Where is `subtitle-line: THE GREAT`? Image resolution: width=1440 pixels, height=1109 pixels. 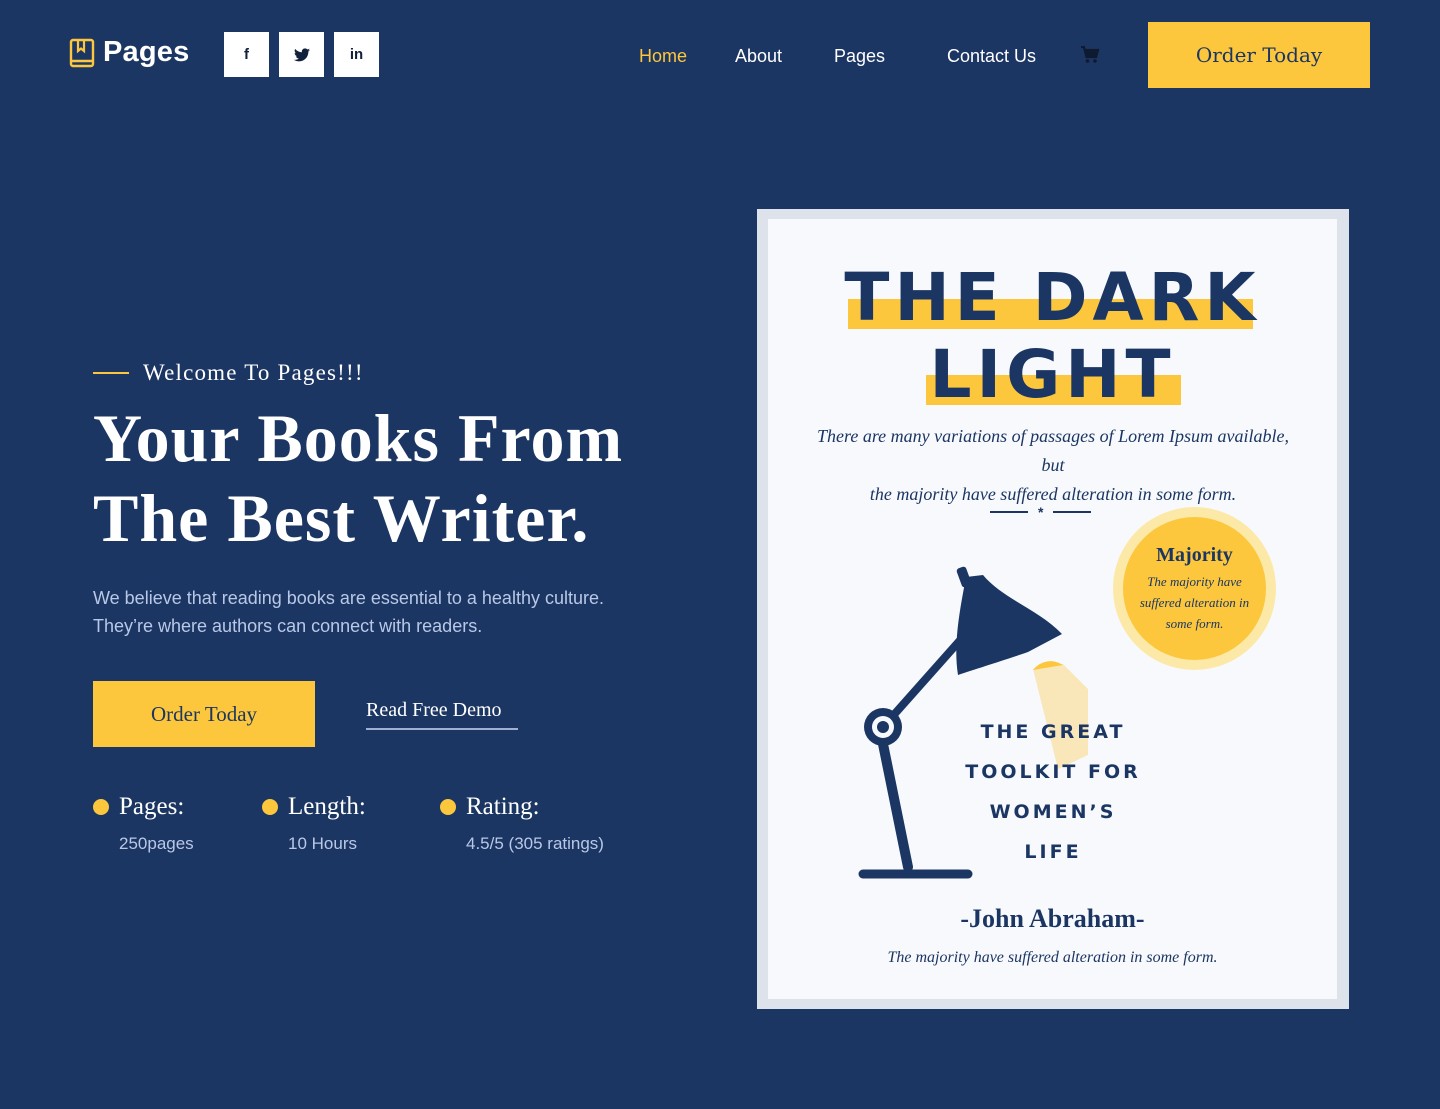 subtitle-line: THE GREAT is located at coordinates (1053, 732).